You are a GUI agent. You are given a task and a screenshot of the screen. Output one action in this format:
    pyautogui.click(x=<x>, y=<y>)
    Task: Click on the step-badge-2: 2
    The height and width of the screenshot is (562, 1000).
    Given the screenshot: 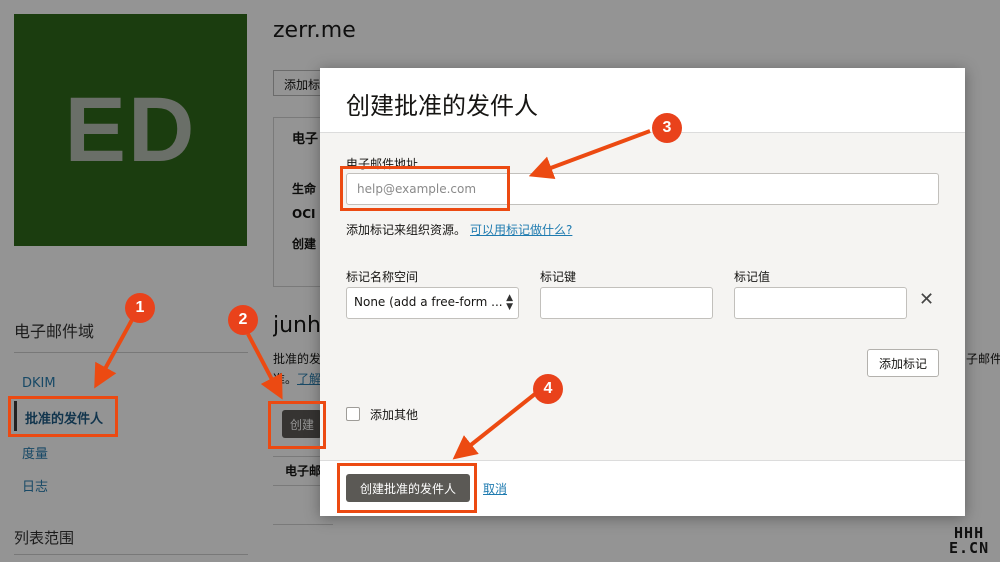 What is the action you would take?
    pyautogui.click(x=243, y=320)
    